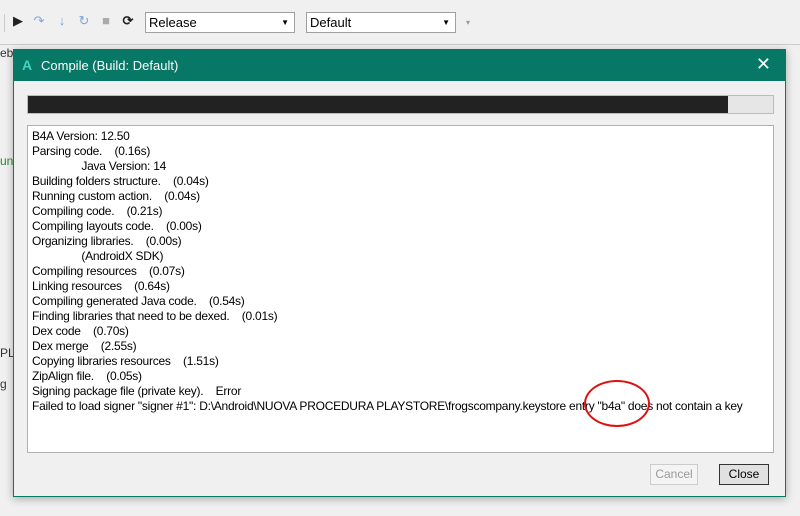 Image resolution: width=800 pixels, height=516 pixels. What do you see at coordinates (117, 226) in the screenshot?
I see `log-line: Compiling layouts code. (0.00s)` at bounding box center [117, 226].